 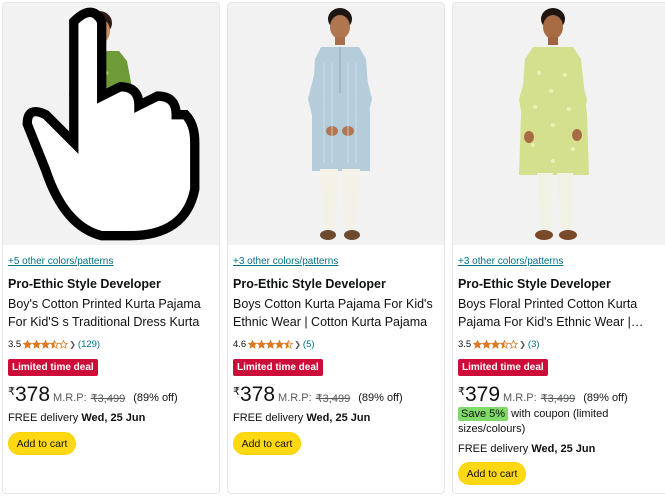 I want to click on rating-row: 4.6 ❯ (5), so click(x=274, y=344).